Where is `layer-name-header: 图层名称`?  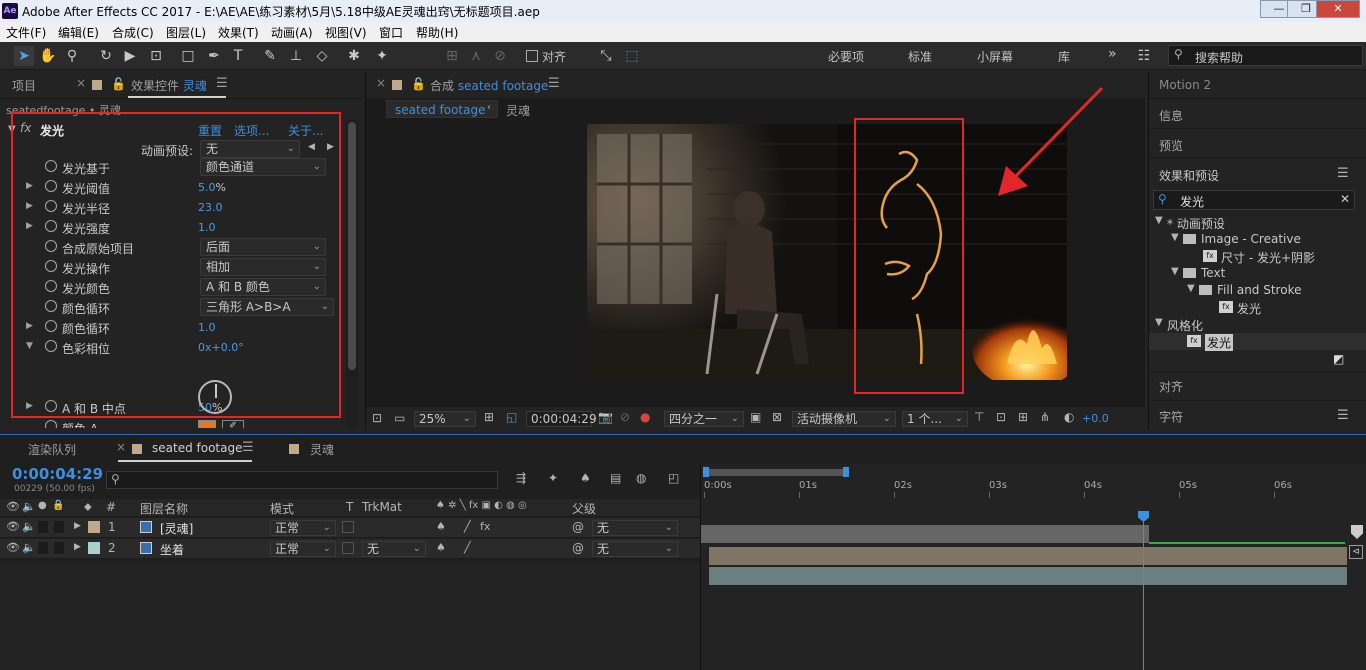 layer-name-header: 图层名称 is located at coordinates (164, 508).